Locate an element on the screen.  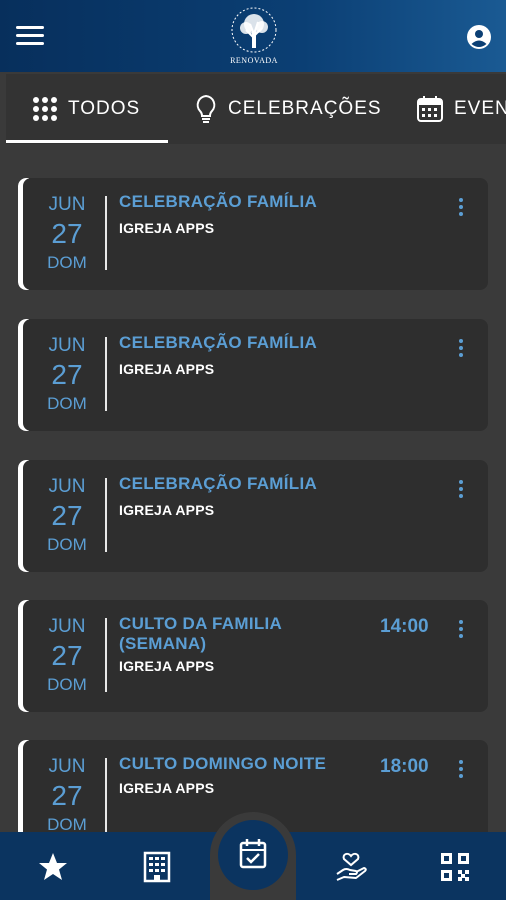
tab-eventos: EVENTOS is located at coordinates (461, 109).